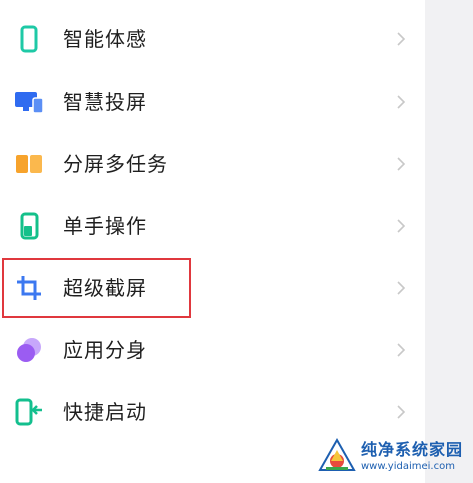 The image size is (473, 483). I want to click on setting-item-one-hand: 单手操作, so click(212, 226).